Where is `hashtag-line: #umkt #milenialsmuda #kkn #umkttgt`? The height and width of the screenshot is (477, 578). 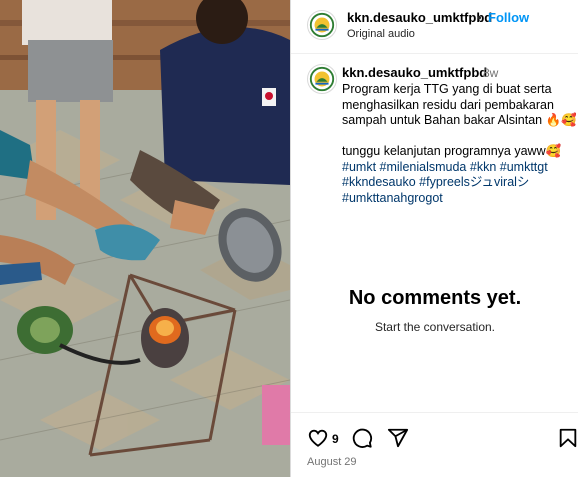
hashtag-line: #umkt #milenialsmuda #kkn #umkttgt is located at coordinates (458, 168).